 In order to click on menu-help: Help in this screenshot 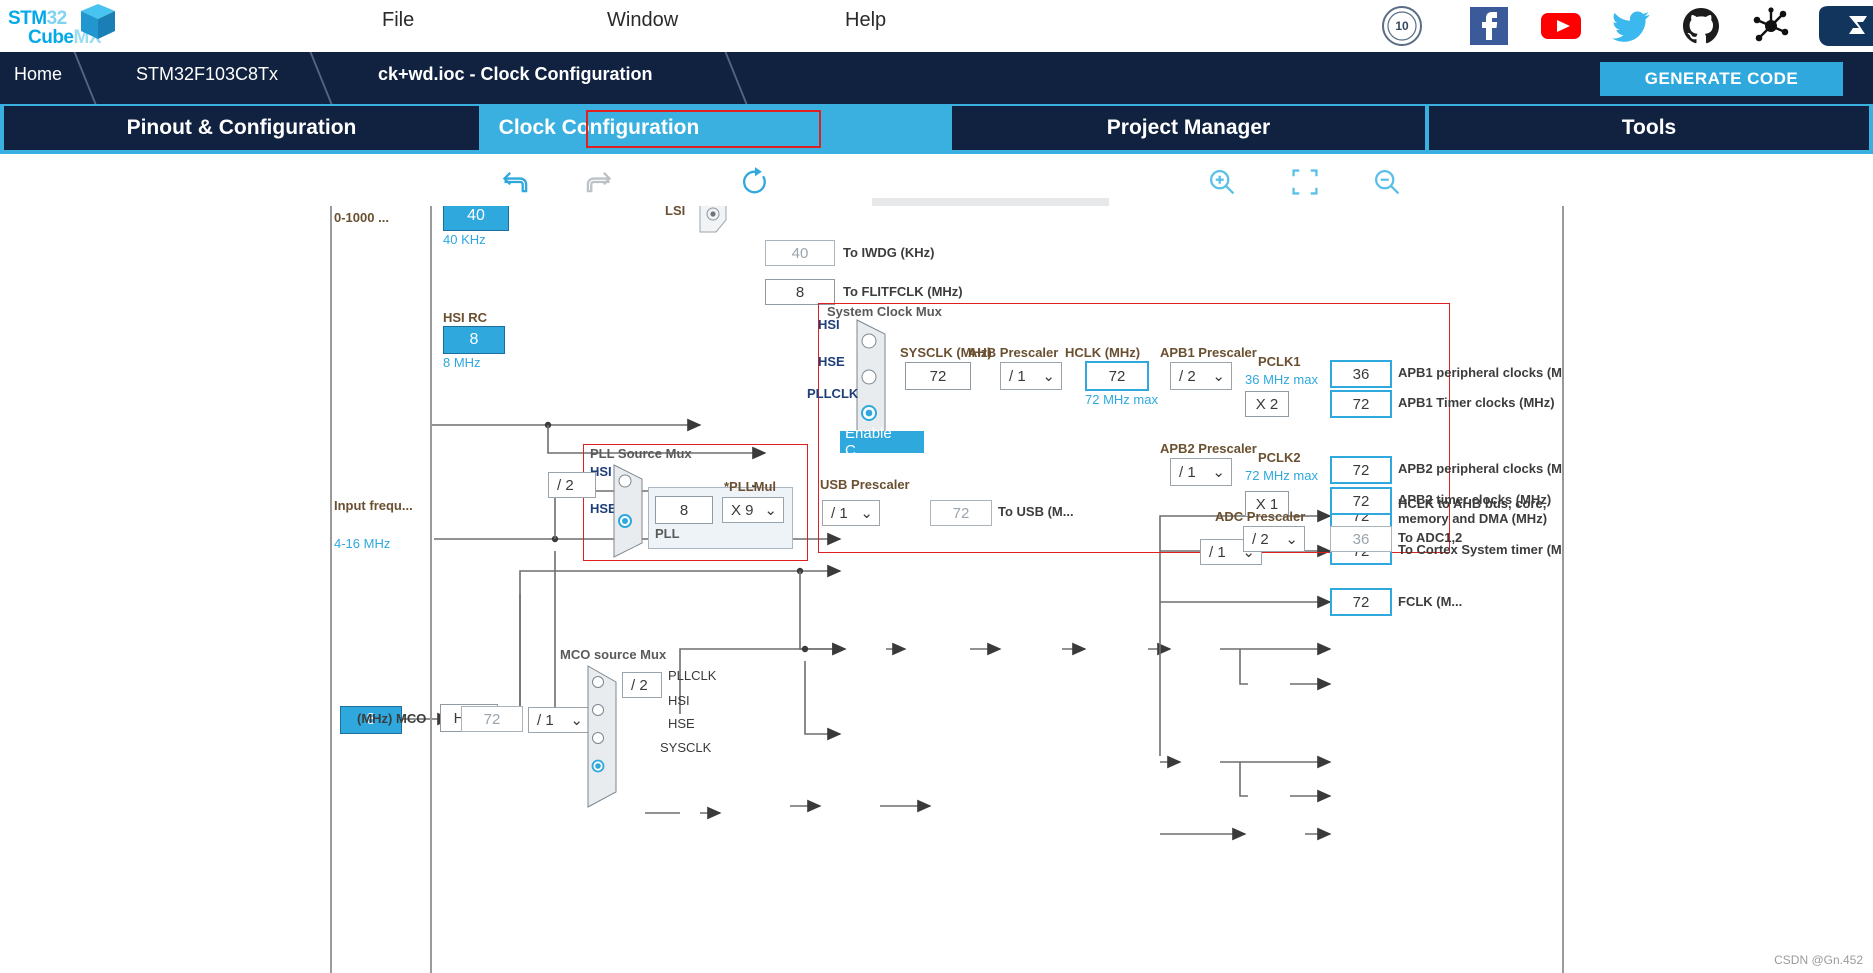, I will do `click(865, 20)`.